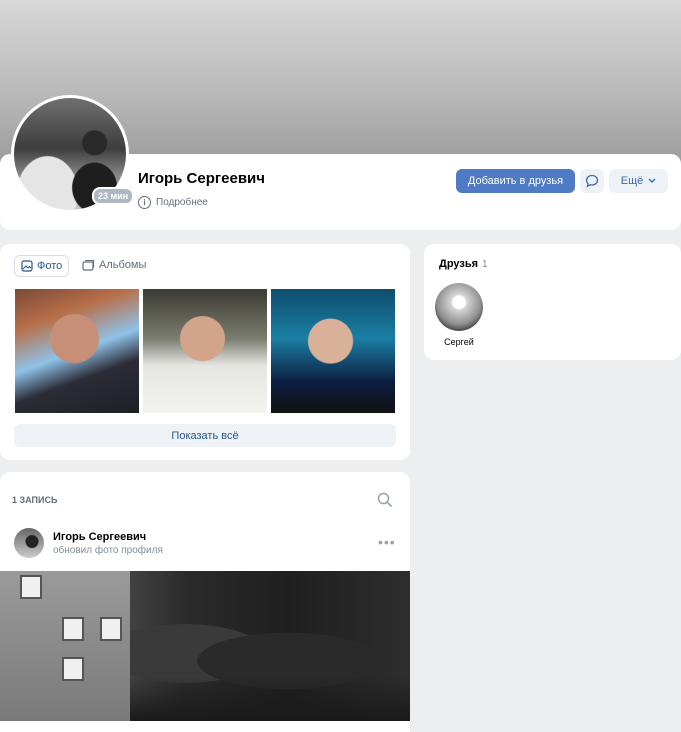 The image size is (681, 732). I want to click on tab-albums: Альбомы, so click(114, 265).